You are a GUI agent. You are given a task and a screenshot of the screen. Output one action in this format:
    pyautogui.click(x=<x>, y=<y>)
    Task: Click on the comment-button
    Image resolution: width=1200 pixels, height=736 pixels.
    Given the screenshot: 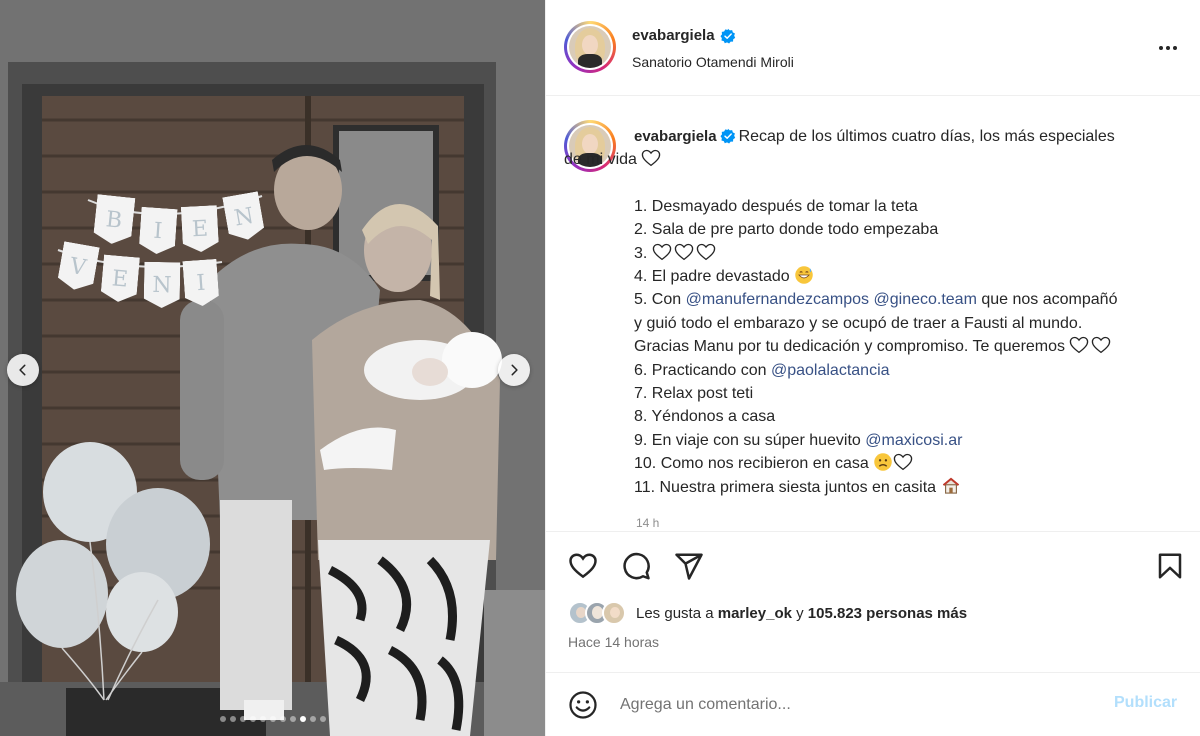 What is the action you would take?
    pyautogui.click(x=636, y=566)
    